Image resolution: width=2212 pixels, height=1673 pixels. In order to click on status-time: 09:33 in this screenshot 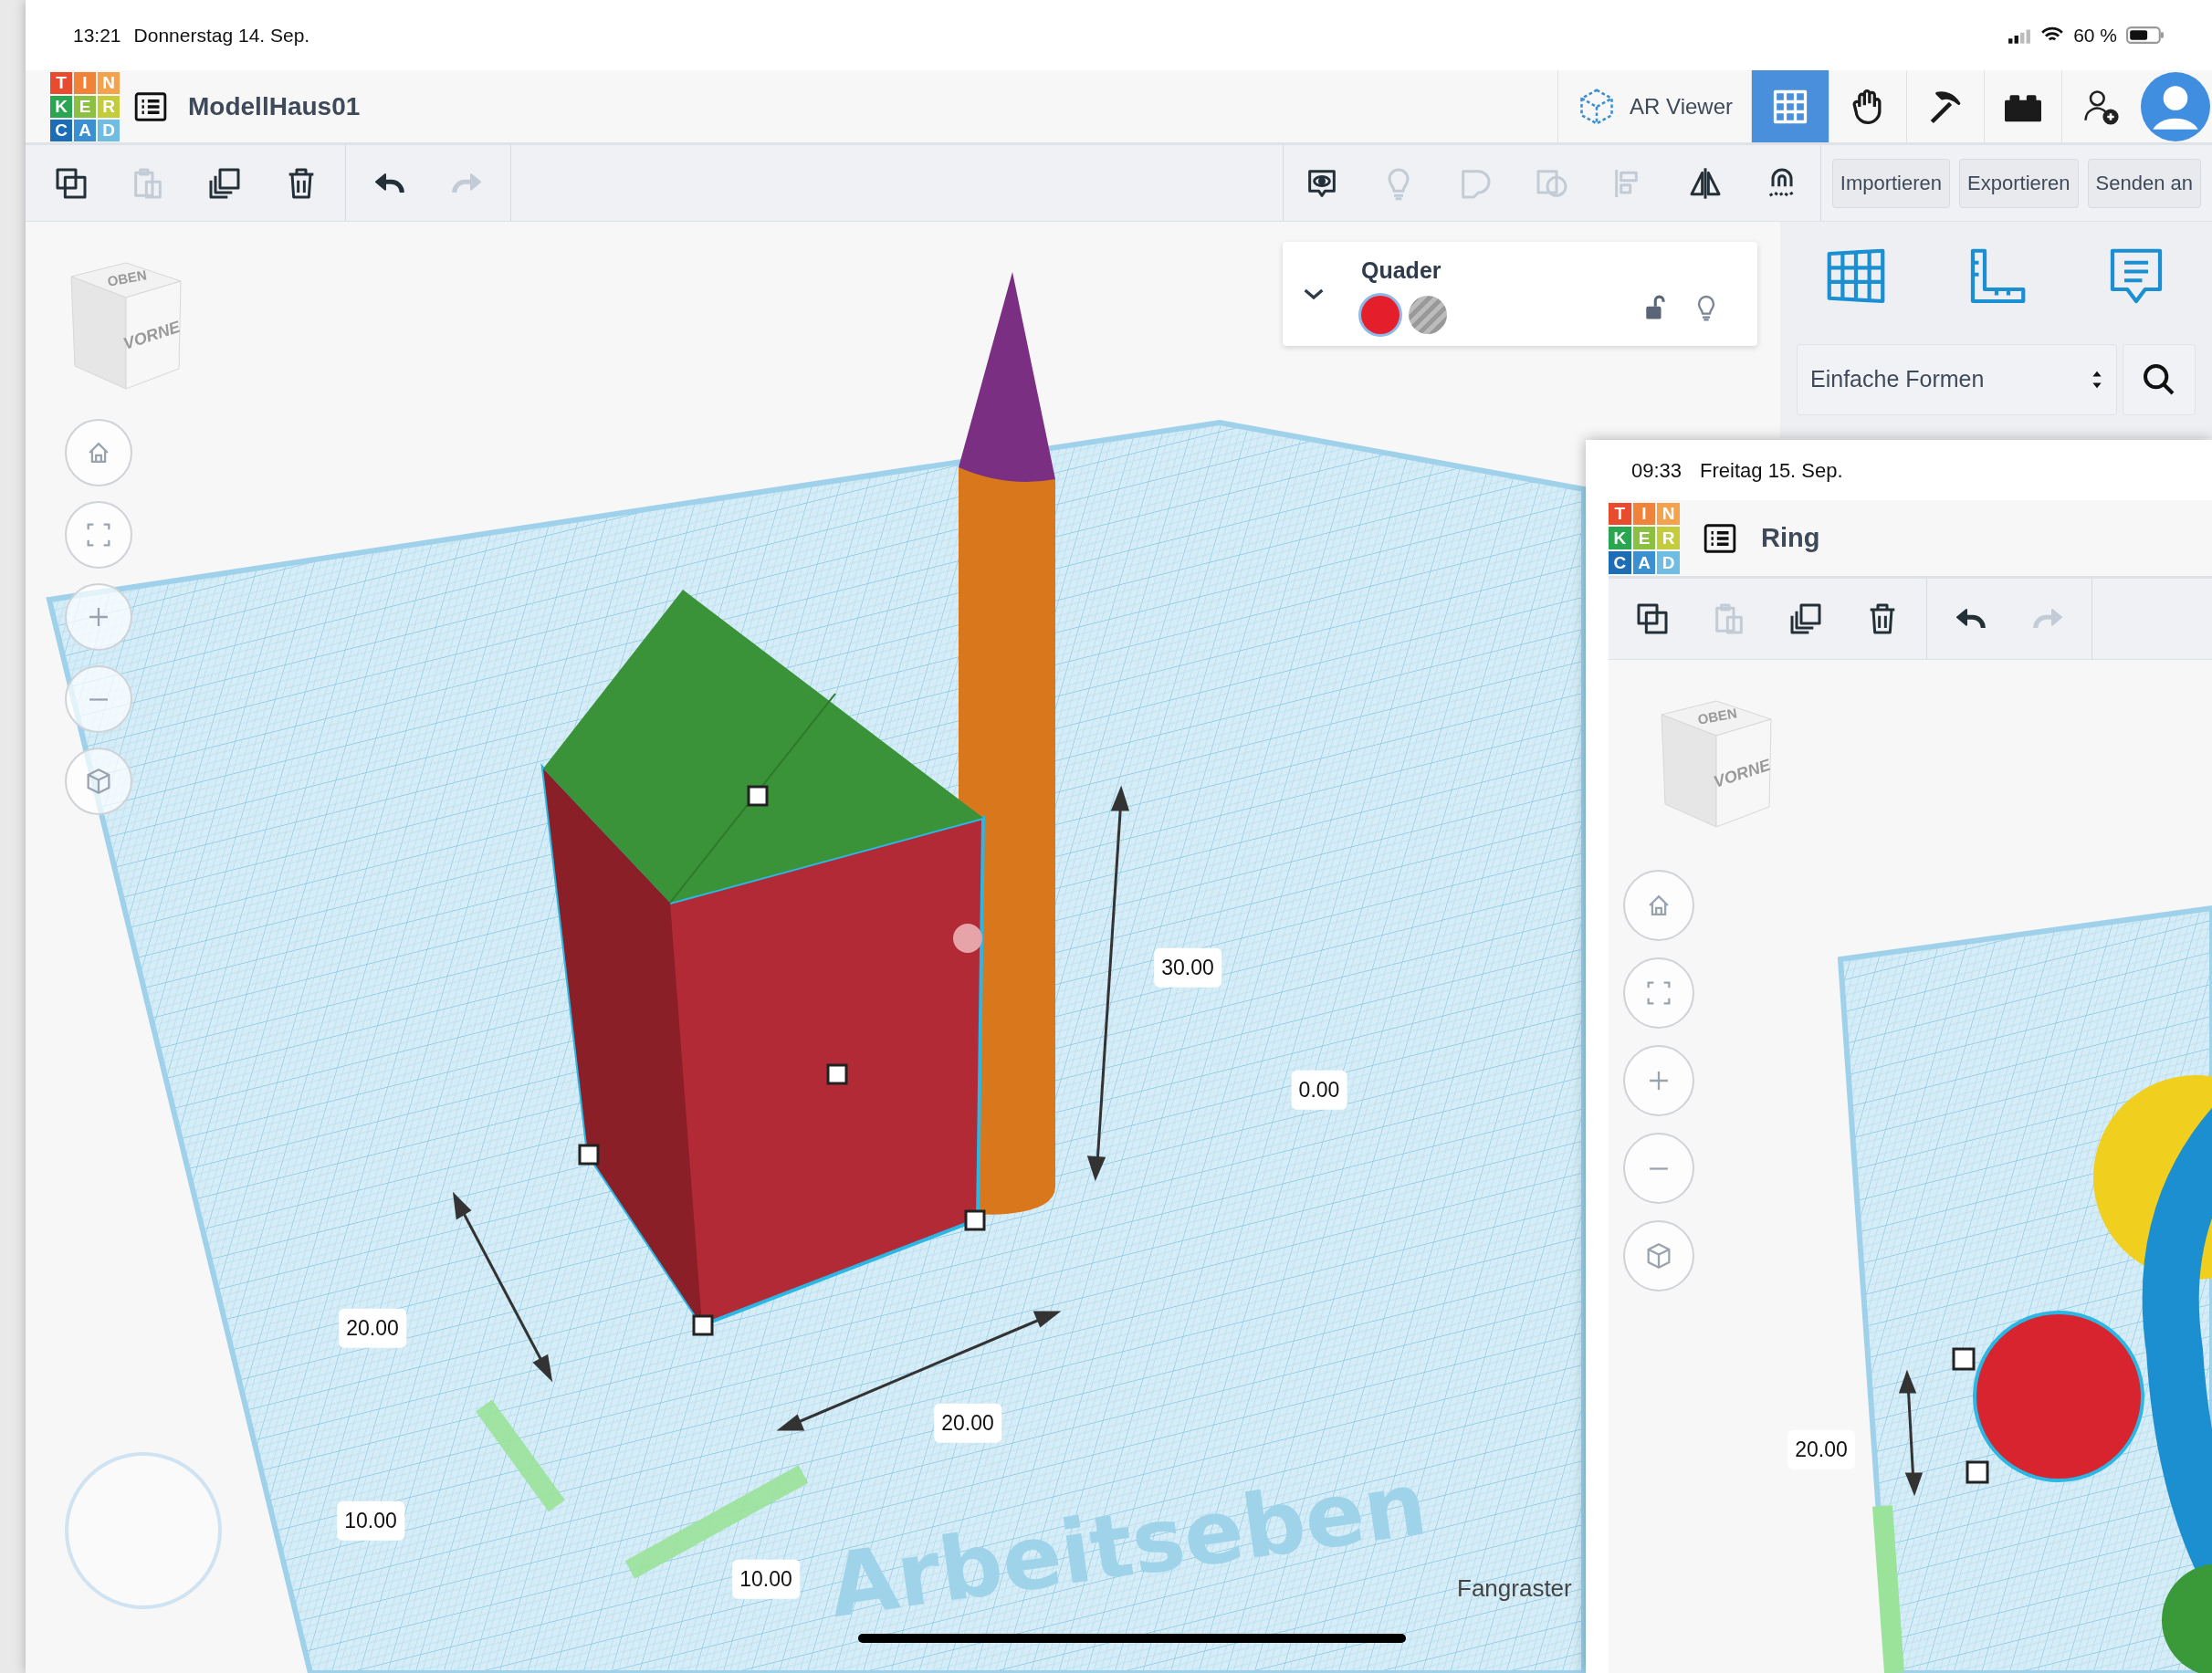, I will do `click(1657, 470)`.